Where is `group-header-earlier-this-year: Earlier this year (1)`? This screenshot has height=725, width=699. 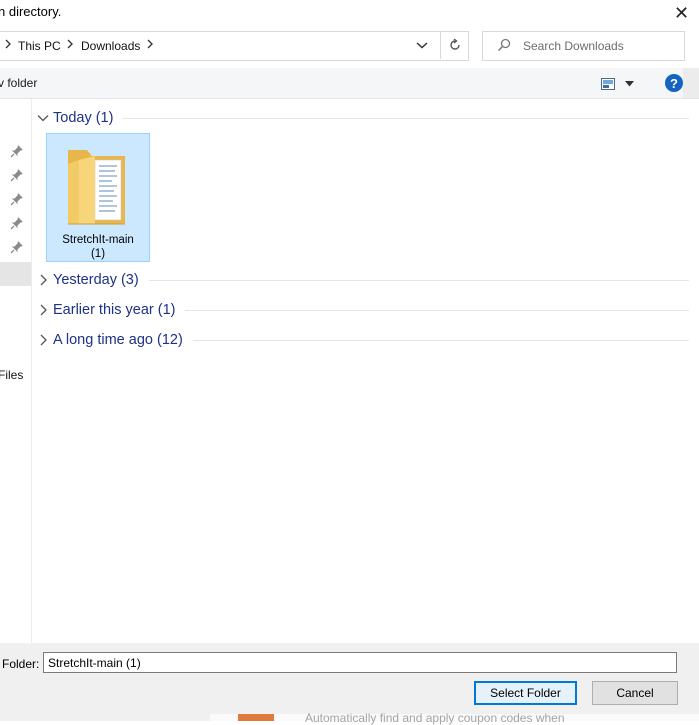
group-header-earlier-this-year: Earlier this year (1) is located at coordinates (362, 310).